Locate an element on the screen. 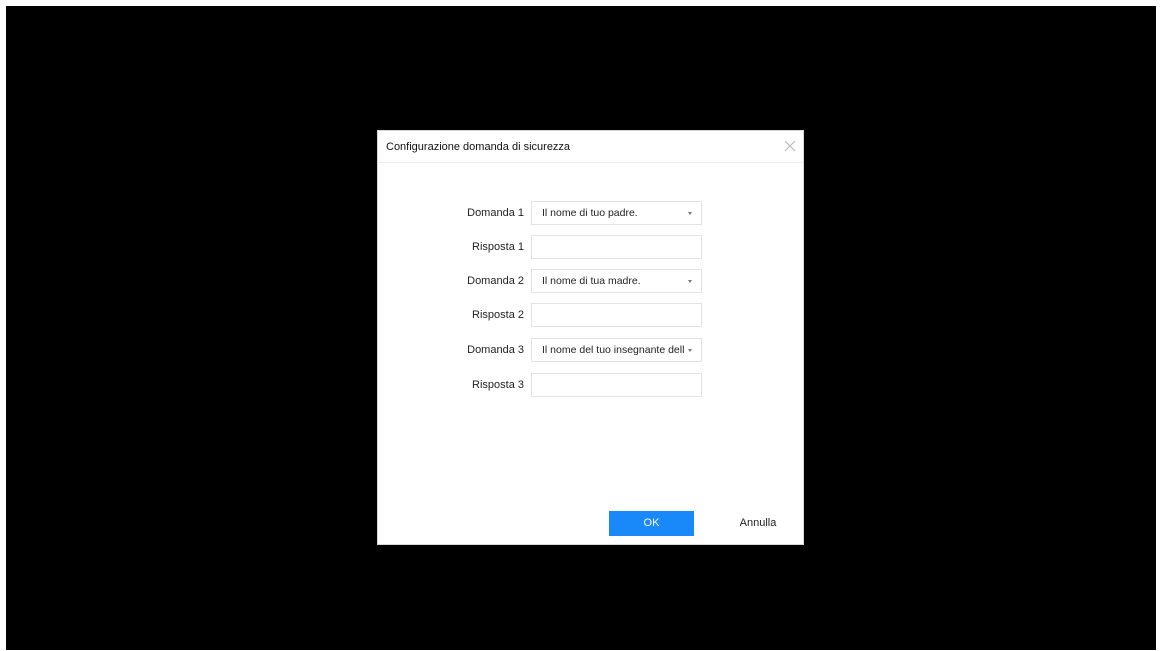  question-2-select: Il nome di tua madre. is located at coordinates (616, 281).